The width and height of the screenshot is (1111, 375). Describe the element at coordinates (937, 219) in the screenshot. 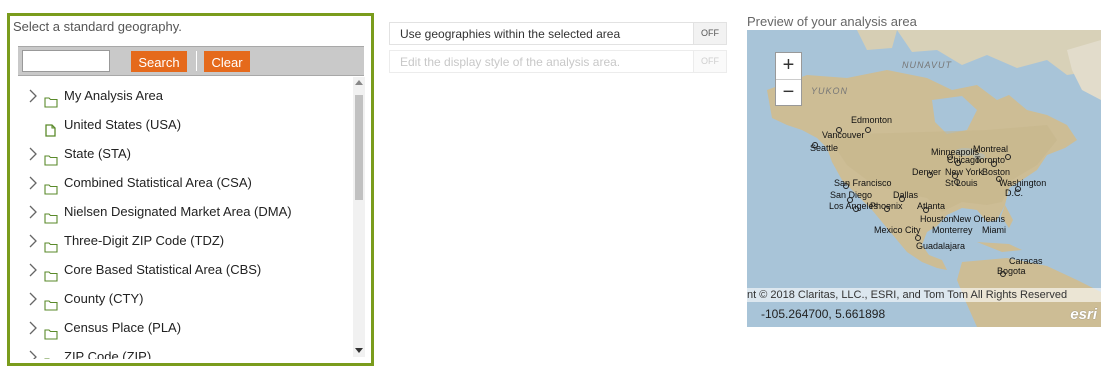

I see `city-label: Houston` at that location.